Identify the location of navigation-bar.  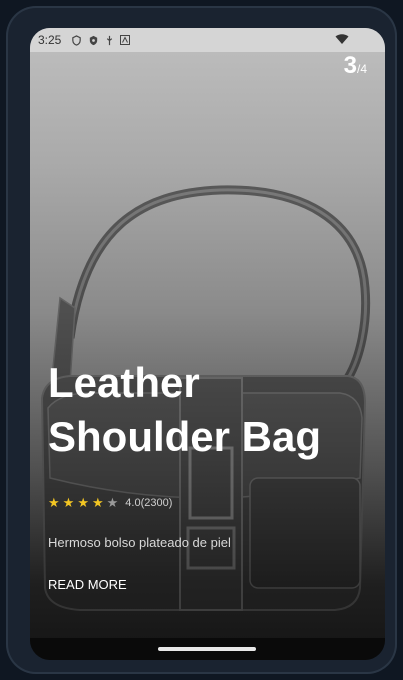
(207, 649).